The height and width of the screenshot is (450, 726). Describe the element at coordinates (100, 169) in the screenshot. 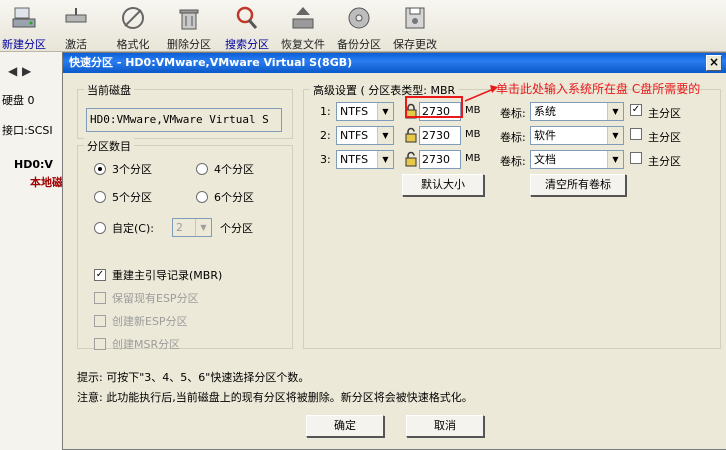

I see `radio-3-partitions` at that location.